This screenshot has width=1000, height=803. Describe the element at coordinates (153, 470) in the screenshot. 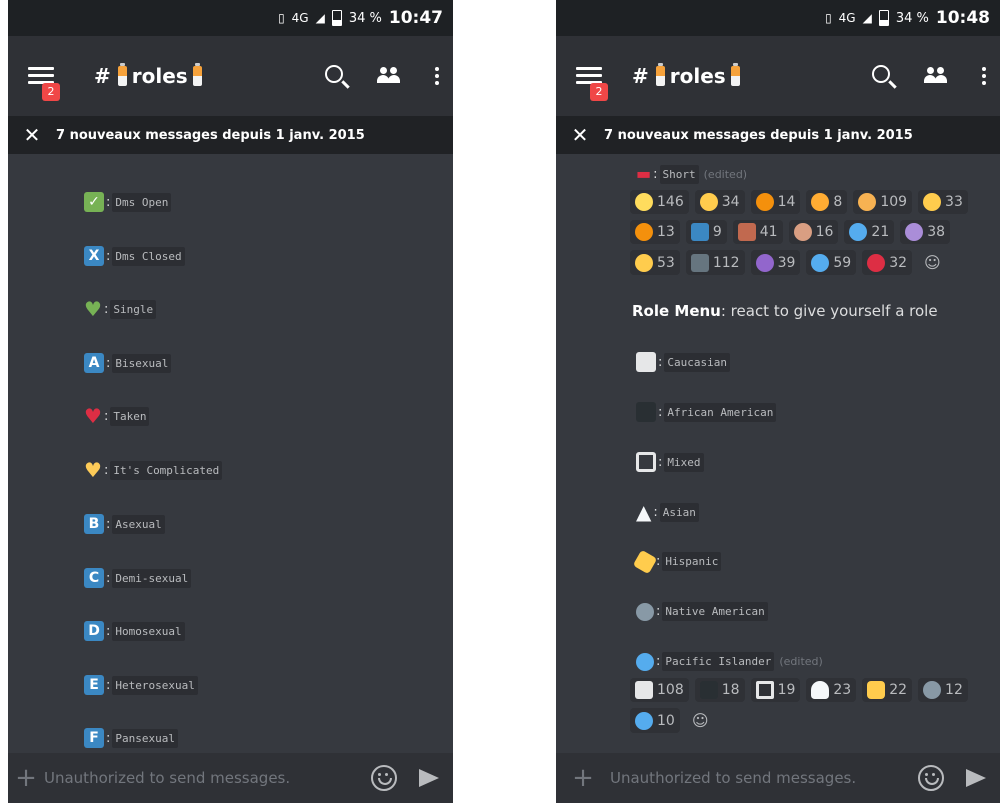

I see `role-line: ♥: It's Complicated` at that location.